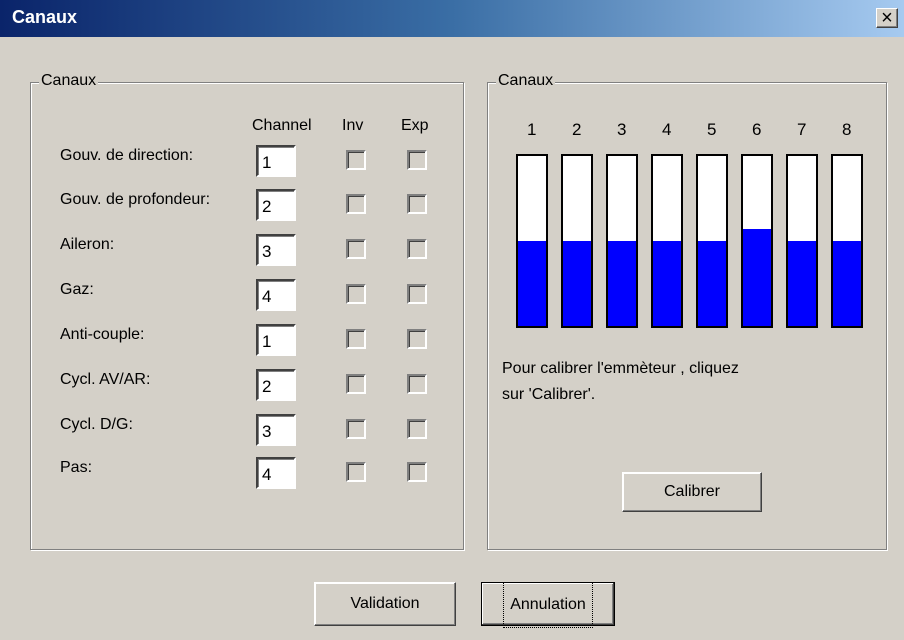  I want to click on calibrate-button: Calibrer, so click(692, 492).